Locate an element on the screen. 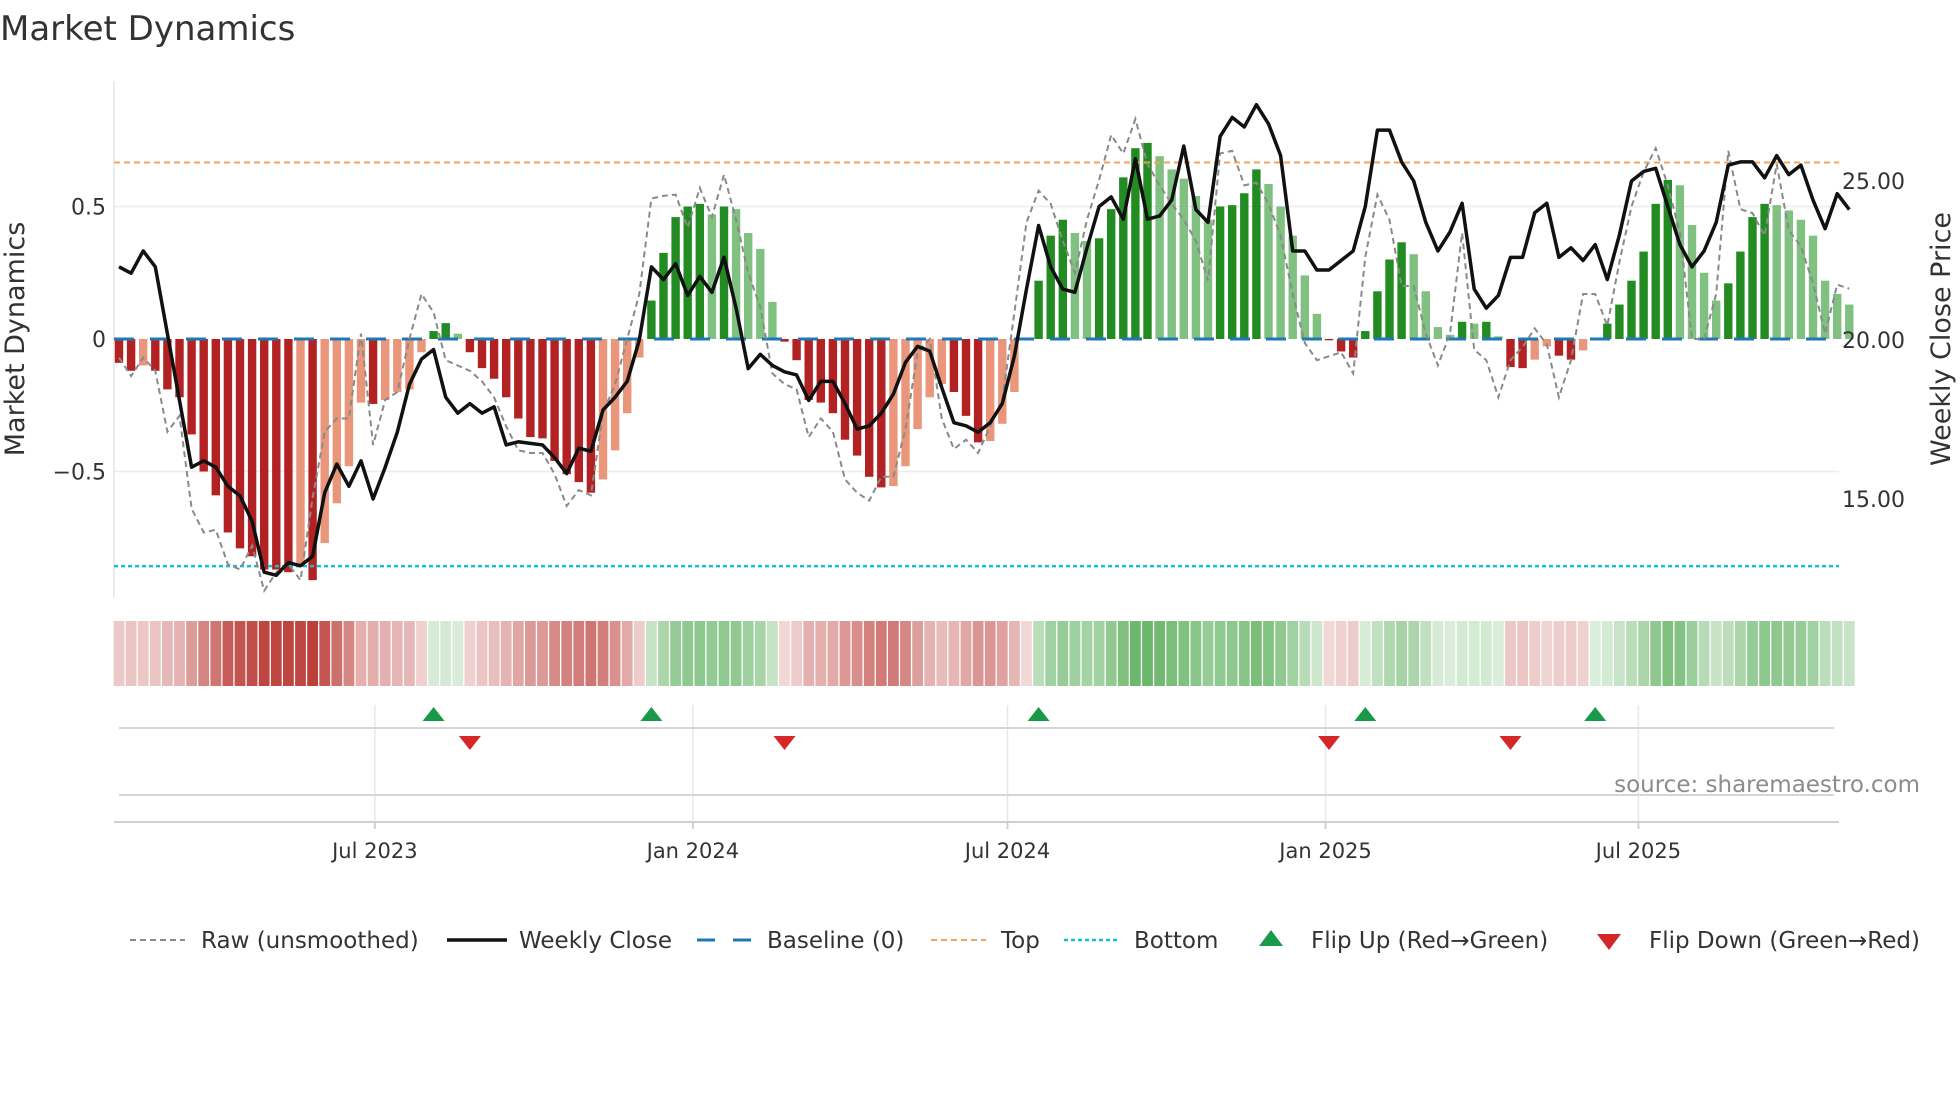 This screenshot has width=1960, height=1102. flip-down-marker is located at coordinates (1510, 743).